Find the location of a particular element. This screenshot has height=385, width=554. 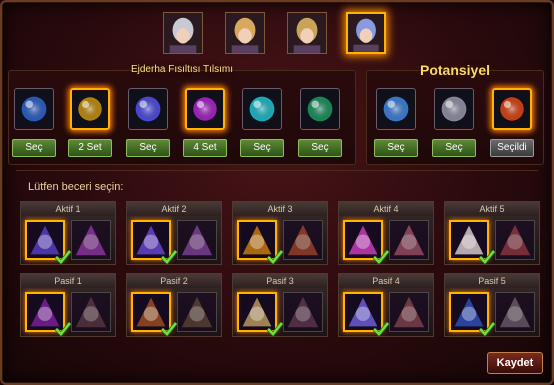

active-skill-label: Aktif 5 is located at coordinates (492, 209).